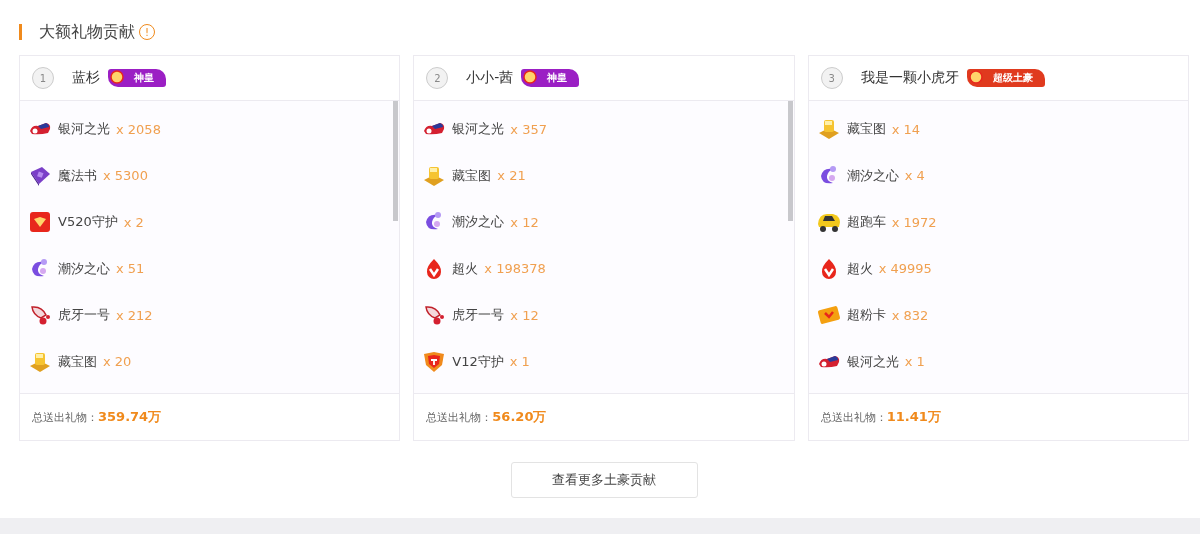  I want to click on gift-name: V12守护, so click(478, 361).